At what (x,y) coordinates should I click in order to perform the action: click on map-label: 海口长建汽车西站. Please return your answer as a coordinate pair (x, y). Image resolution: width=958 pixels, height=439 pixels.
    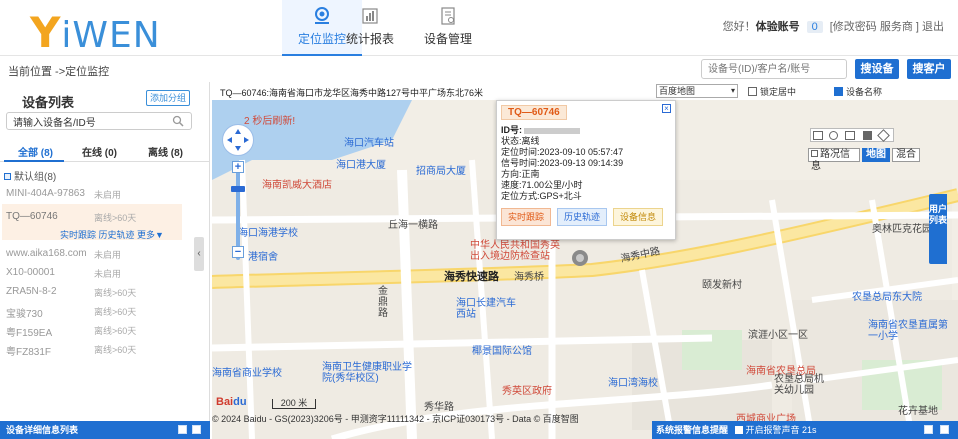
    Looking at the image, I should click on (486, 309).